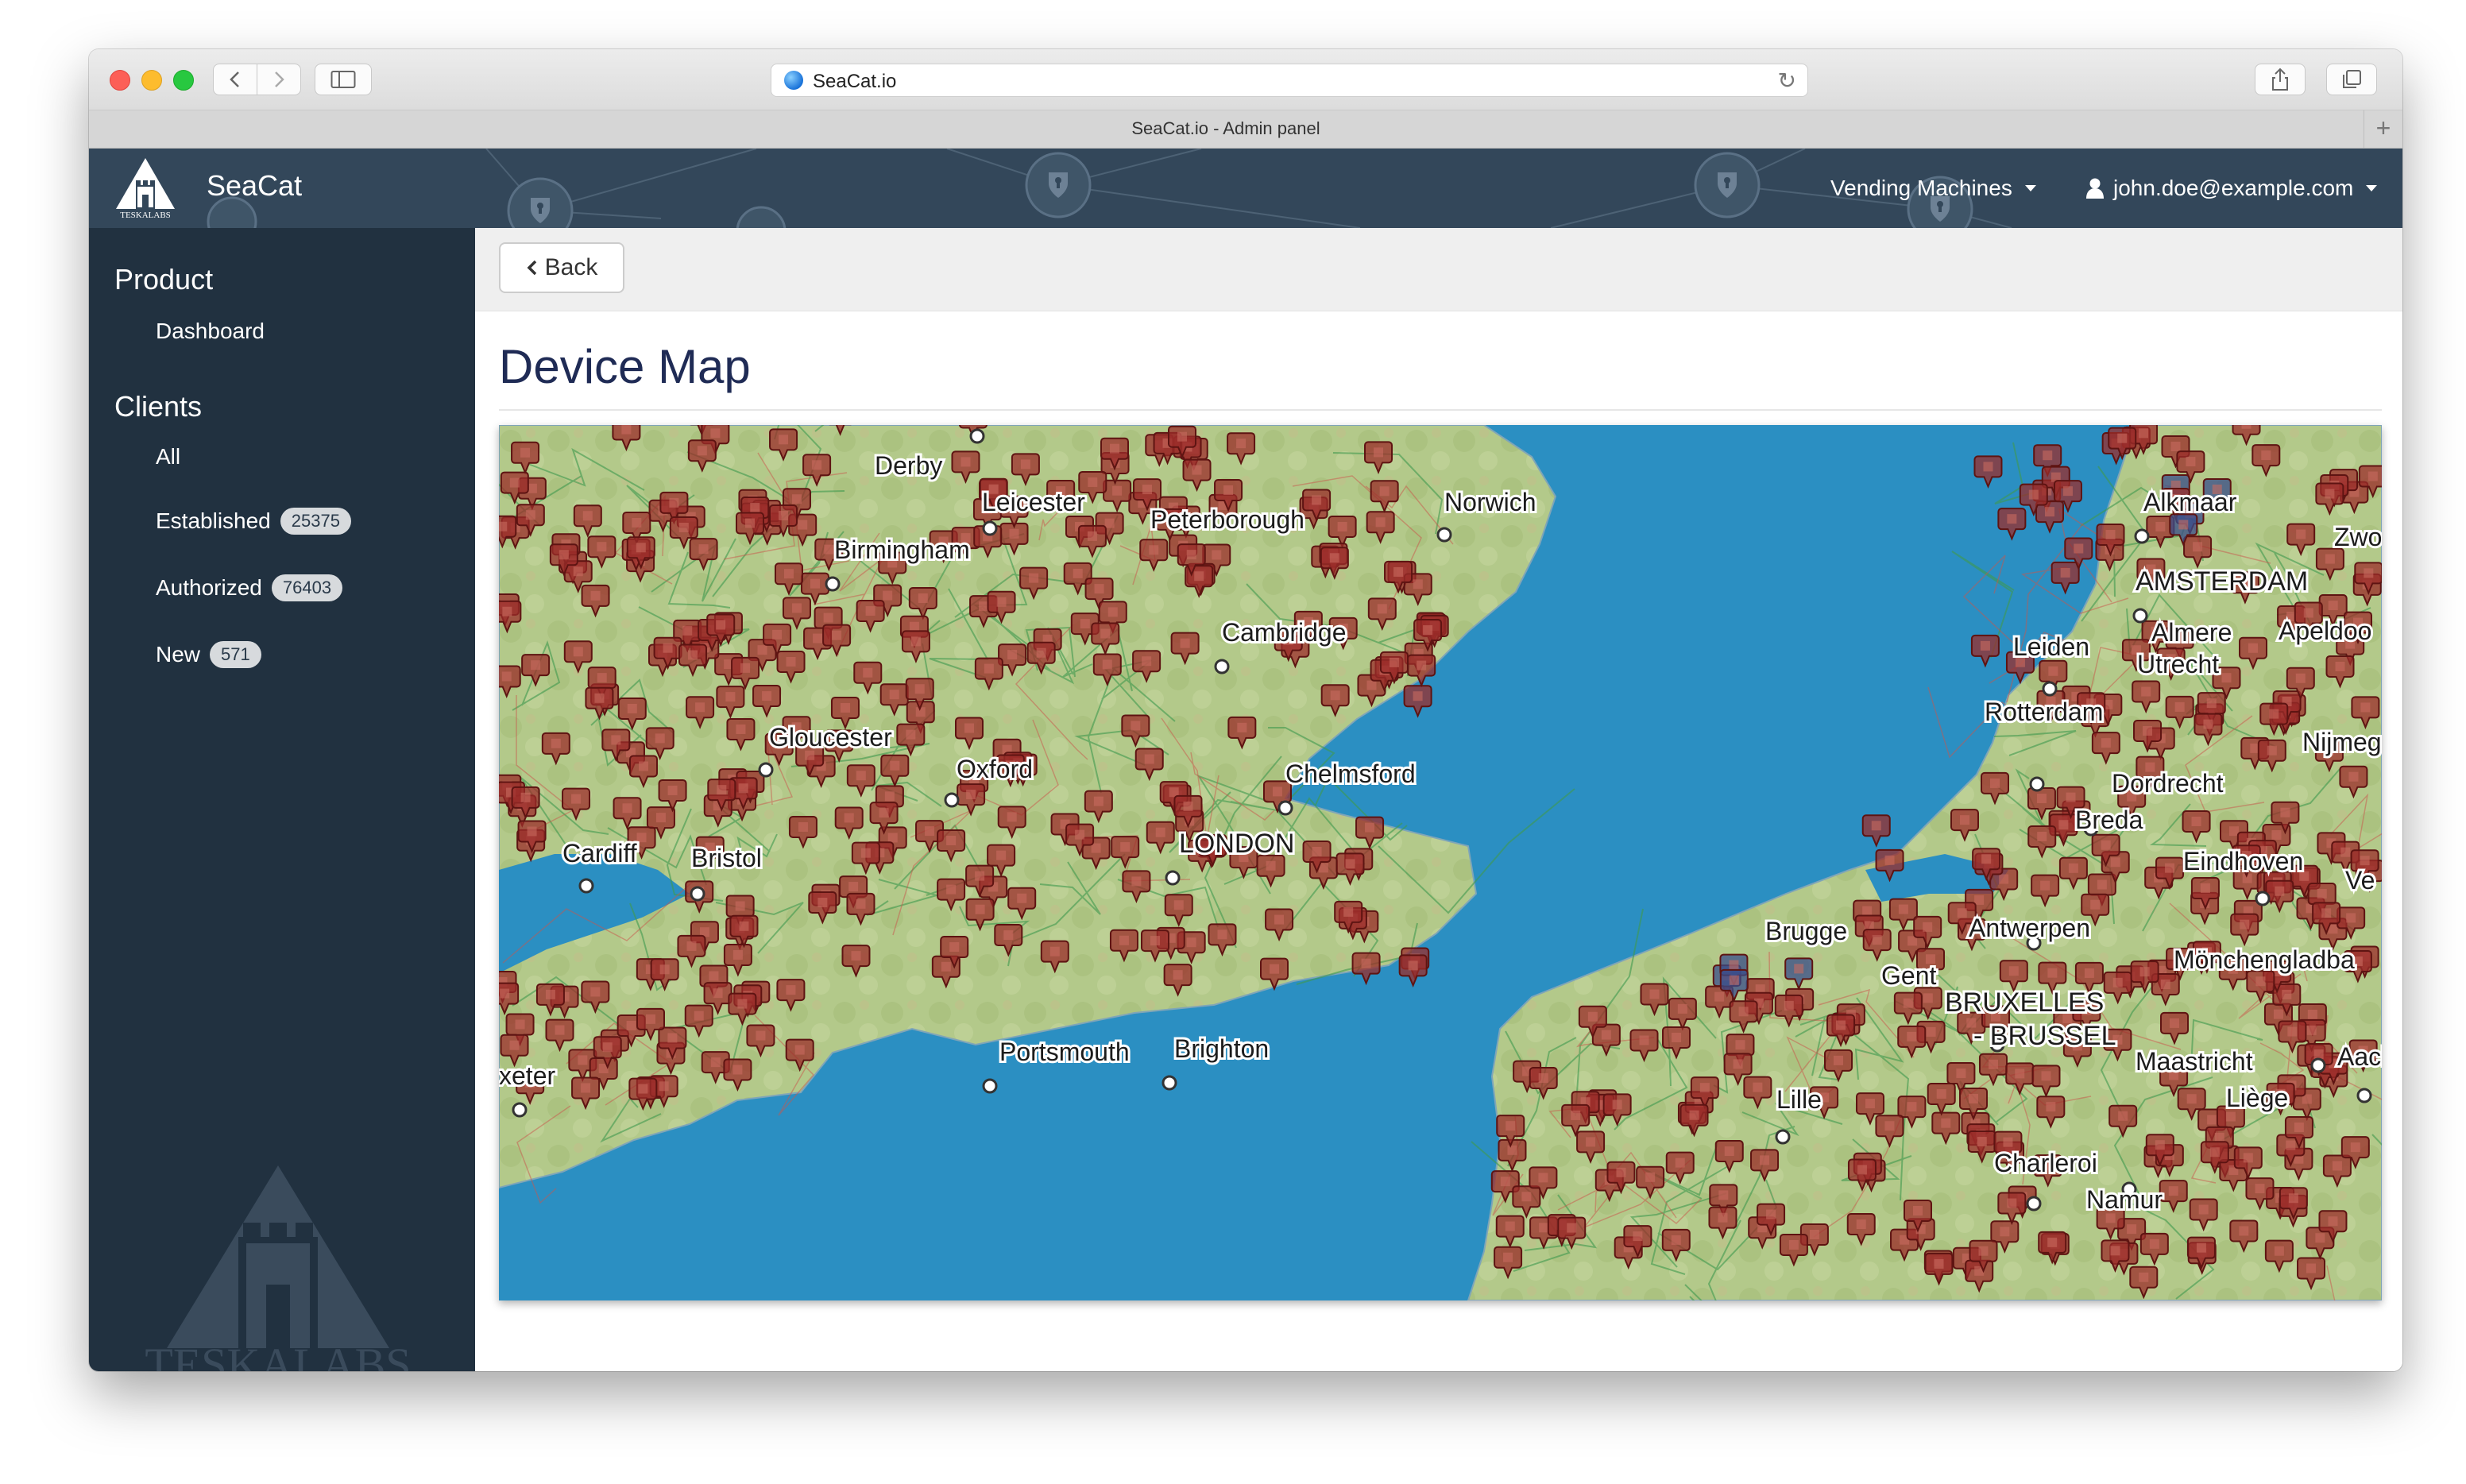 The width and height of the screenshot is (2466, 1484). Describe the element at coordinates (1787, 81) in the screenshot. I see `reload-icon: ↻` at that location.